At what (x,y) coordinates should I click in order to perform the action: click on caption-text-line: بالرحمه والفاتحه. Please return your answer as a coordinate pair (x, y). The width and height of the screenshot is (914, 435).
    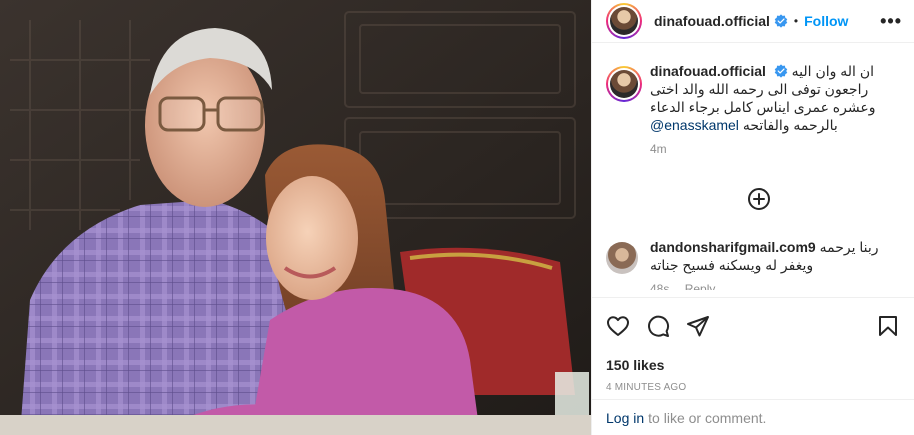
    Looking at the image, I should click on (790, 125).